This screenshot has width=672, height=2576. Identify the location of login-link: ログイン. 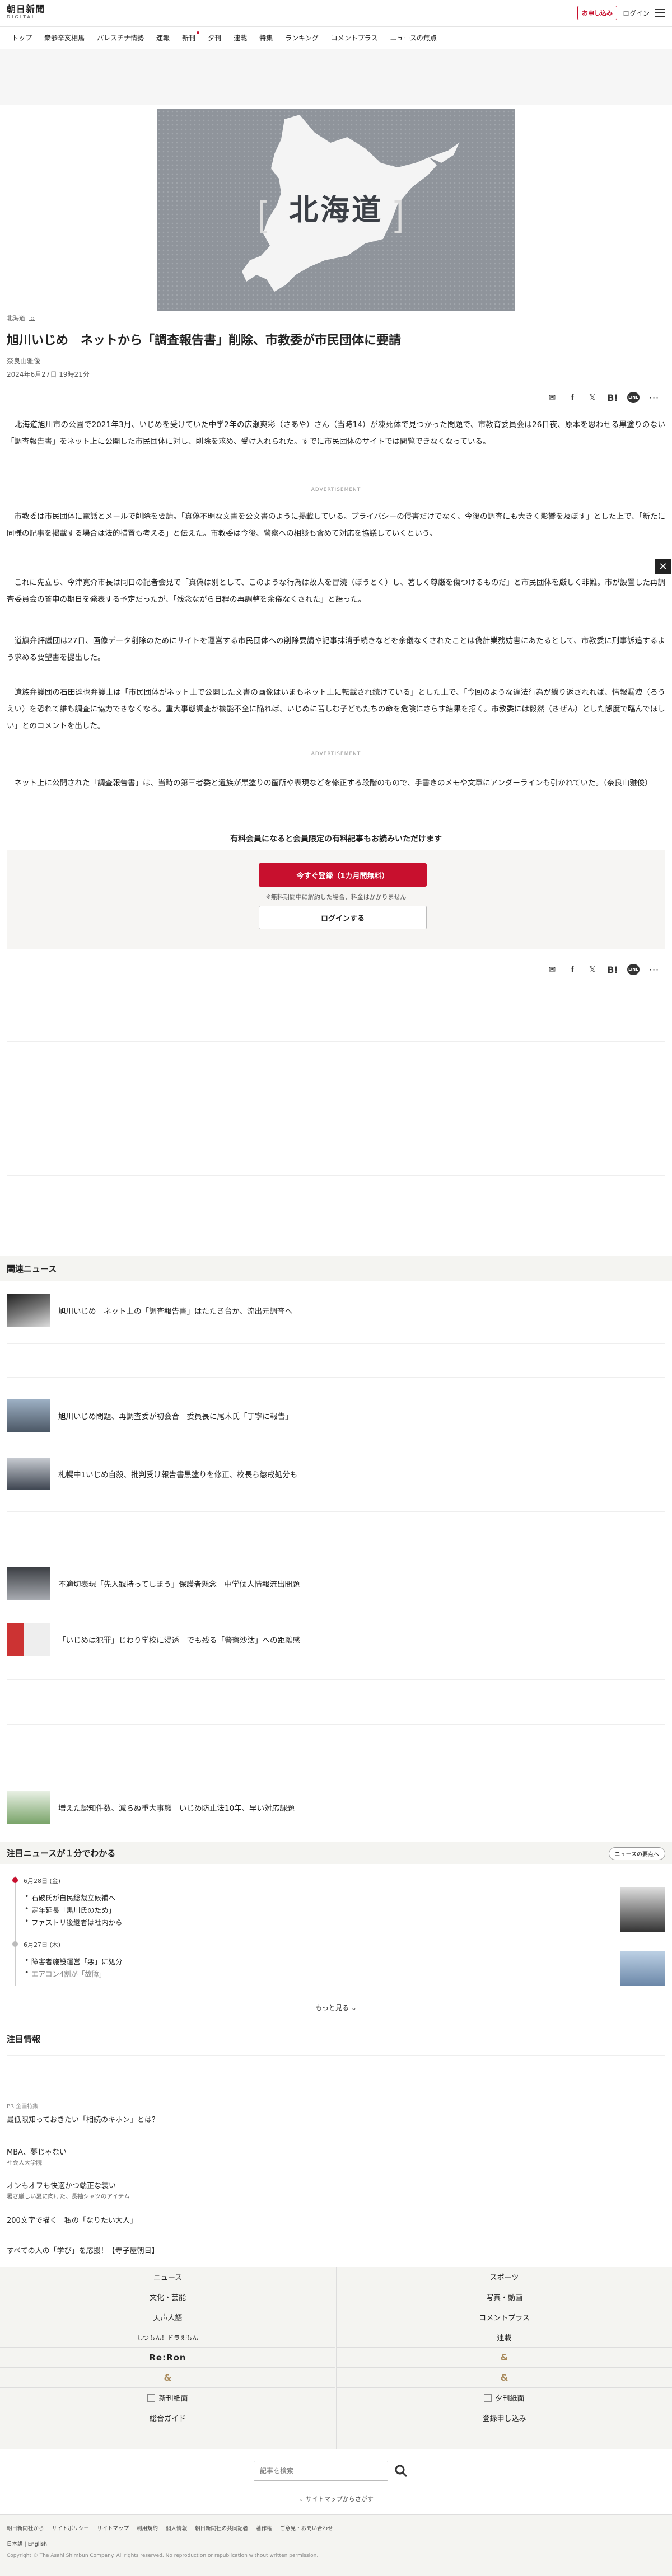
(637, 13).